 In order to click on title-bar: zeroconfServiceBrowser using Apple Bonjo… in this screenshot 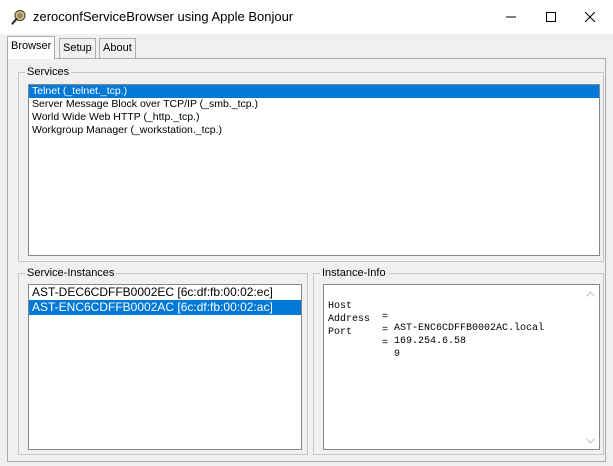, I will do `click(306, 17)`.